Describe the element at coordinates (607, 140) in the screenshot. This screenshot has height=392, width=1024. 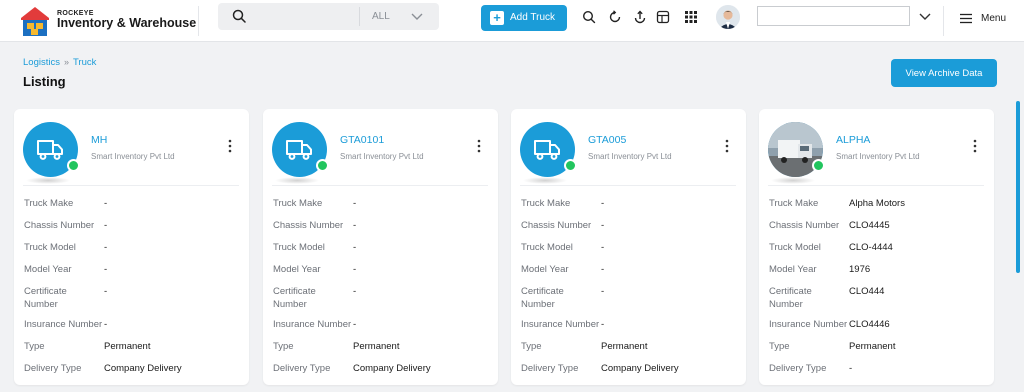
I see `truck-name: GTA005` at that location.